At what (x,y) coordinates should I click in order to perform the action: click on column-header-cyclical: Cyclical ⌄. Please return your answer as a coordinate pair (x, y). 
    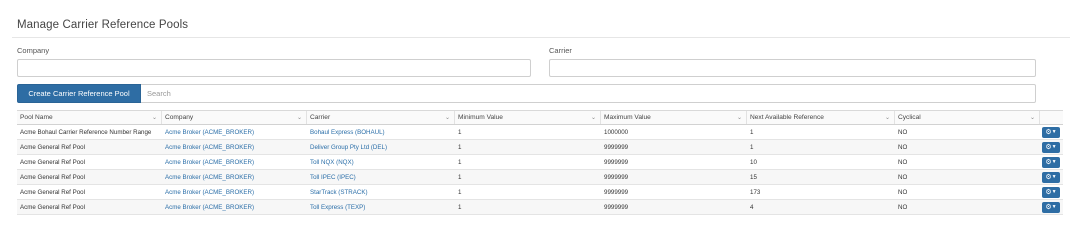
    Looking at the image, I should click on (967, 117).